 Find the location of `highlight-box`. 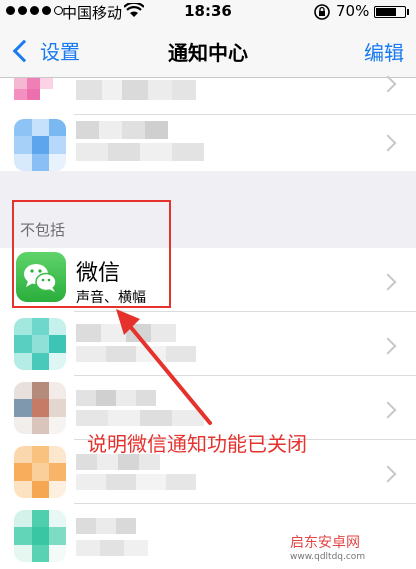

highlight-box is located at coordinates (91, 254).